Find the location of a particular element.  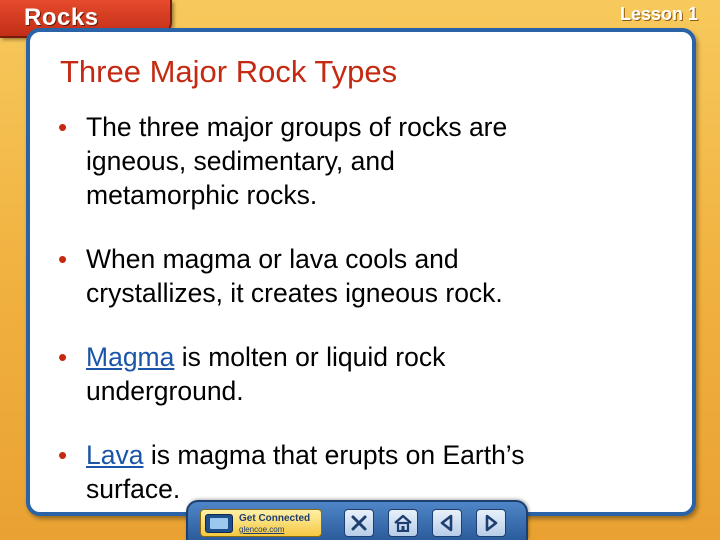

bullet-text: is magma that erupts on Earth’s is located at coordinates (334, 455).